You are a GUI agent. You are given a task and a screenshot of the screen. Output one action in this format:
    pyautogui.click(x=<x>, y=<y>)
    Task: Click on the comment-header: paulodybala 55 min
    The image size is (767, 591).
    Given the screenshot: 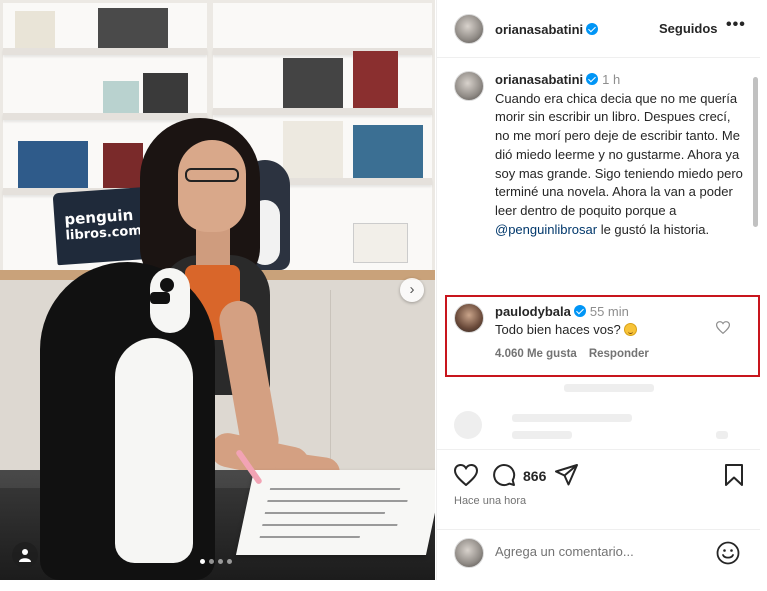 What is the action you would take?
    pyautogui.click(x=562, y=311)
    